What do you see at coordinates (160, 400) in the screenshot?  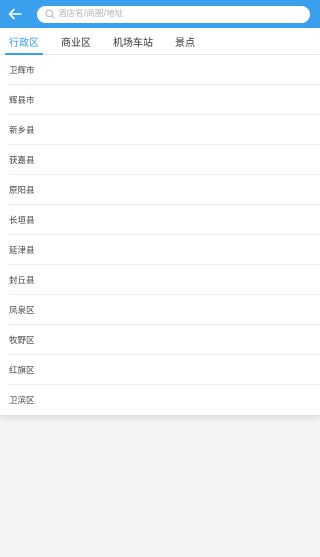 I see `list-item-weibin: 卫滨区` at bounding box center [160, 400].